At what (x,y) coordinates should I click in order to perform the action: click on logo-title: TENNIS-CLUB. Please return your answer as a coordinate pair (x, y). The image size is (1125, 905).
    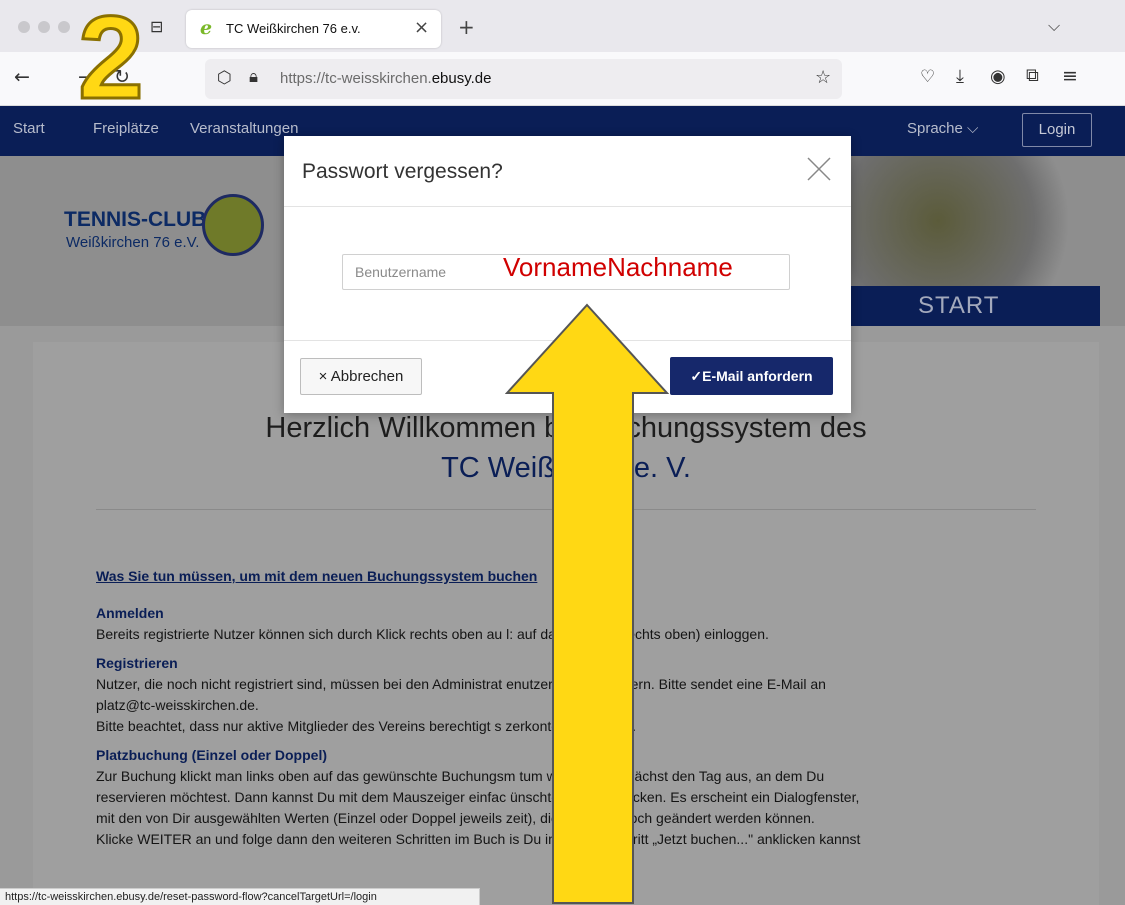
    Looking at the image, I should click on (135, 219).